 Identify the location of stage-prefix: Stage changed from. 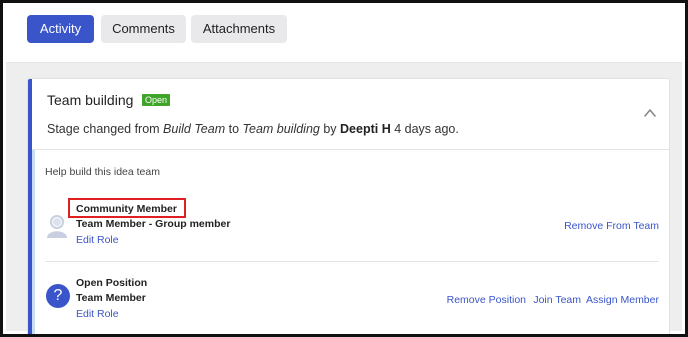
(105, 129).